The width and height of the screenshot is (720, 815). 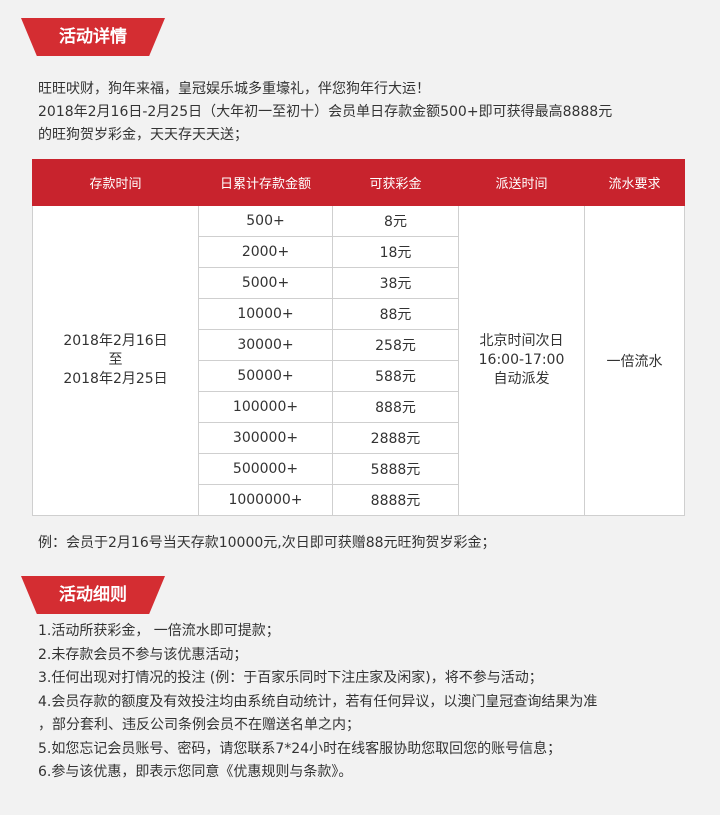 I want to click on rule-item: 2.未存款会员不参与该优惠活动；, so click(x=143, y=654).